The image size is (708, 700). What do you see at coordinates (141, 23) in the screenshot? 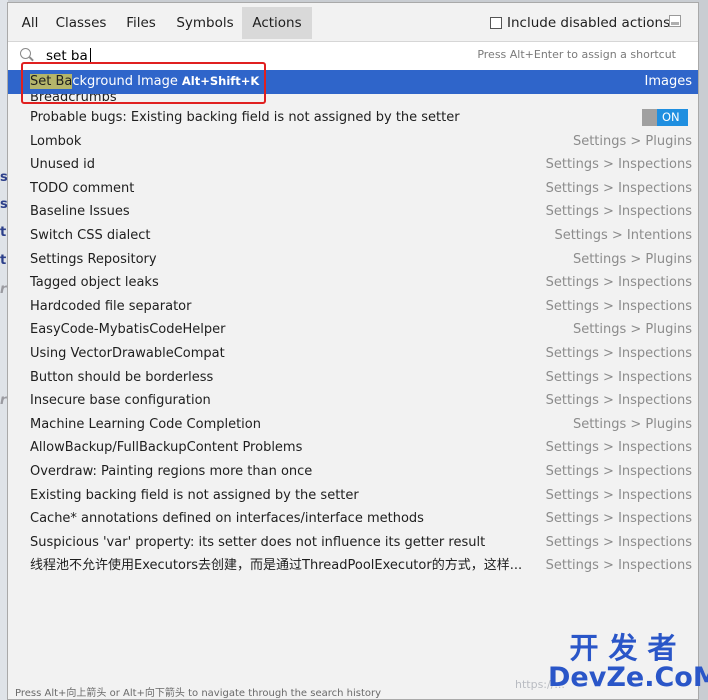
I see `tab-files: Files` at bounding box center [141, 23].